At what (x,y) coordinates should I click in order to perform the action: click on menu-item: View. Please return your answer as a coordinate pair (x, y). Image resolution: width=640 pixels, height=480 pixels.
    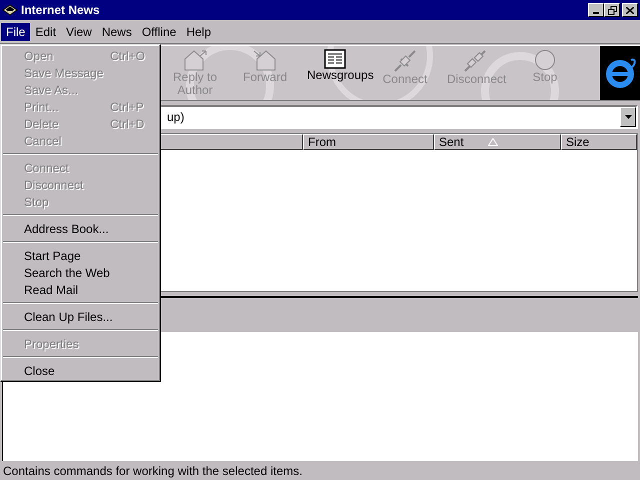
    Looking at the image, I should click on (79, 31).